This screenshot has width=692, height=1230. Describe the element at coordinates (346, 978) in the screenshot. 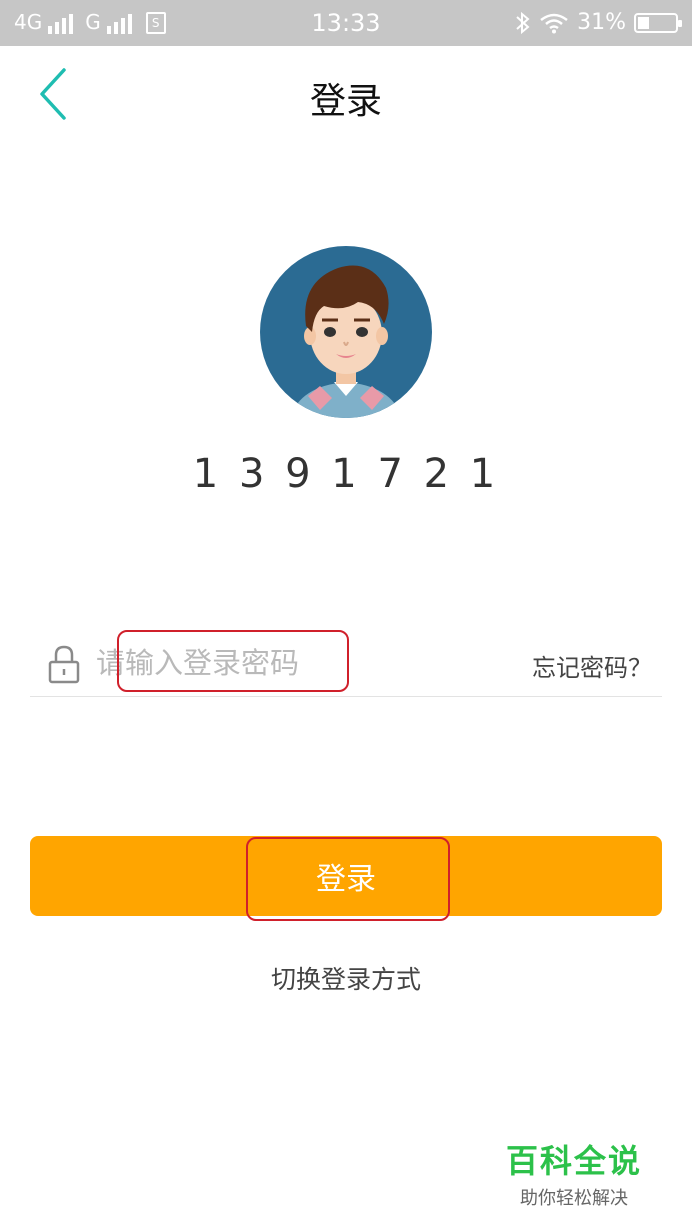

I see `switch-login-method-link: 切换登录方式` at that location.